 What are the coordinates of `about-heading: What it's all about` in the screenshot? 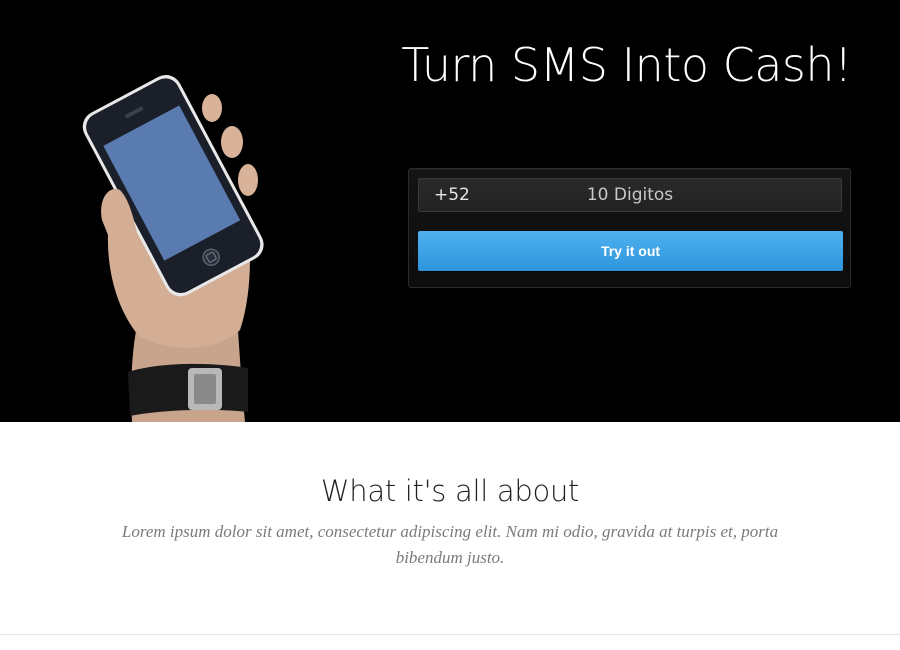 It's located at (450, 491).